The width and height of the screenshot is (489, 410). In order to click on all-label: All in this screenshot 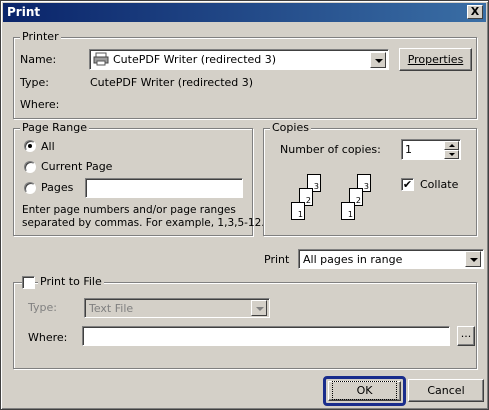, I will do `click(48, 146)`.